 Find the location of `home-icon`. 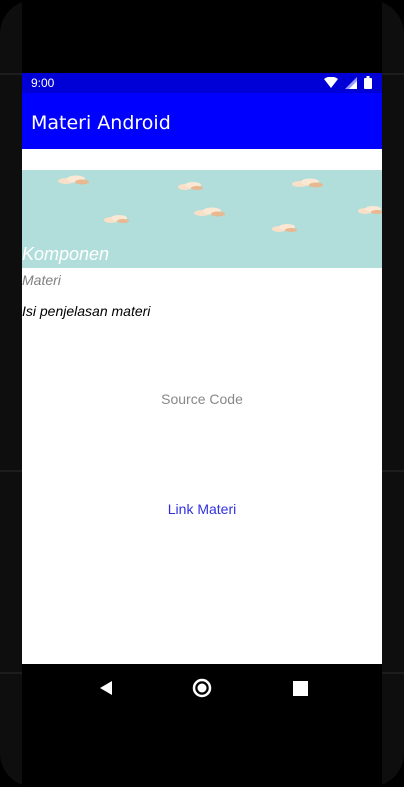

home-icon is located at coordinates (202, 688).